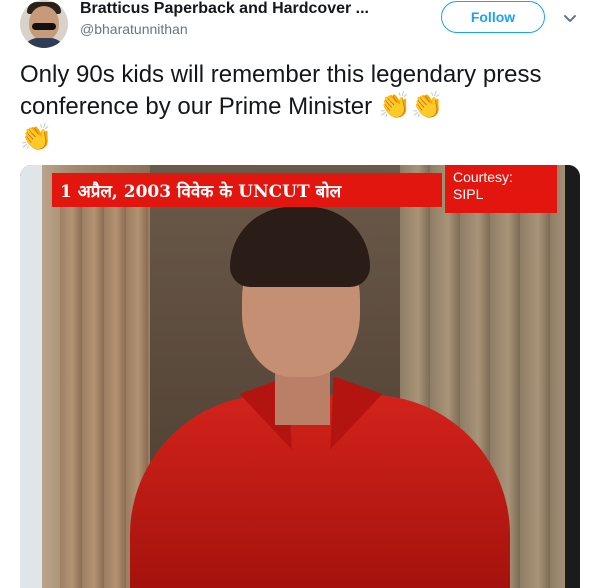 The image size is (602, 588). What do you see at coordinates (247, 190) in the screenshot?
I see `news-banner: 1 अप्रैल, 2003 विवेक के UNCUT बोल` at bounding box center [247, 190].